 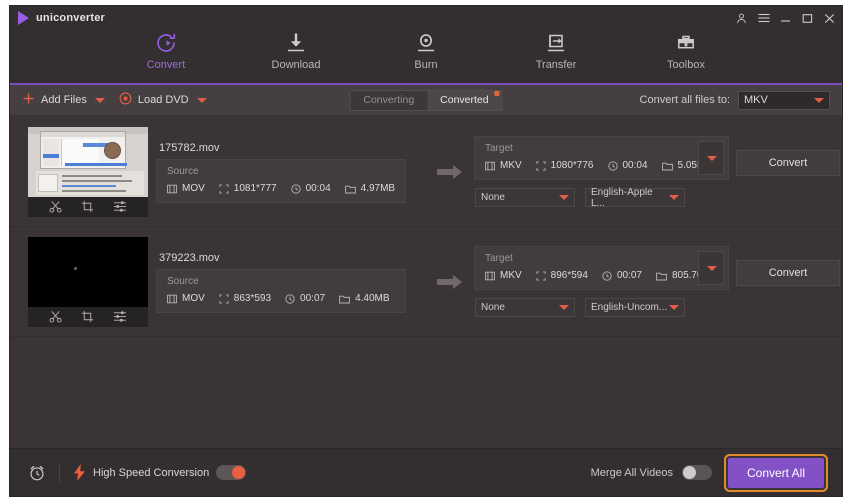 I want to click on tab-label: Convert, so click(x=166, y=65).